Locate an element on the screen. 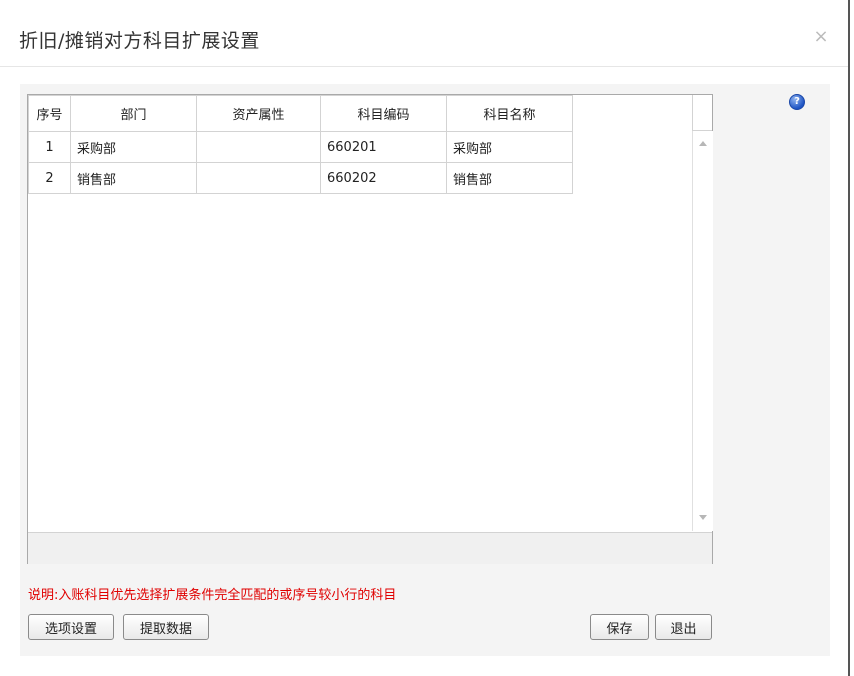 The width and height of the screenshot is (854, 676). table-row: 1 采购部 660201 采购部 is located at coordinates (300, 147).